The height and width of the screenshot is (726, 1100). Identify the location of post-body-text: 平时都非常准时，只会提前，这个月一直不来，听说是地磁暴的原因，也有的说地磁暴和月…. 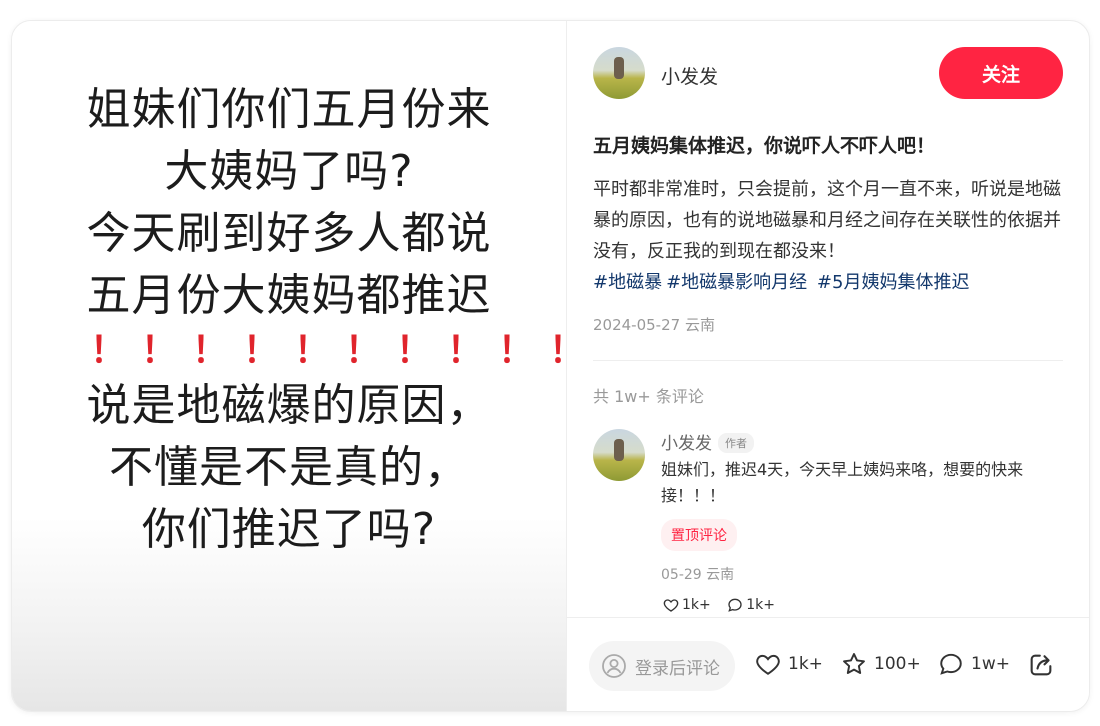
(827, 220).